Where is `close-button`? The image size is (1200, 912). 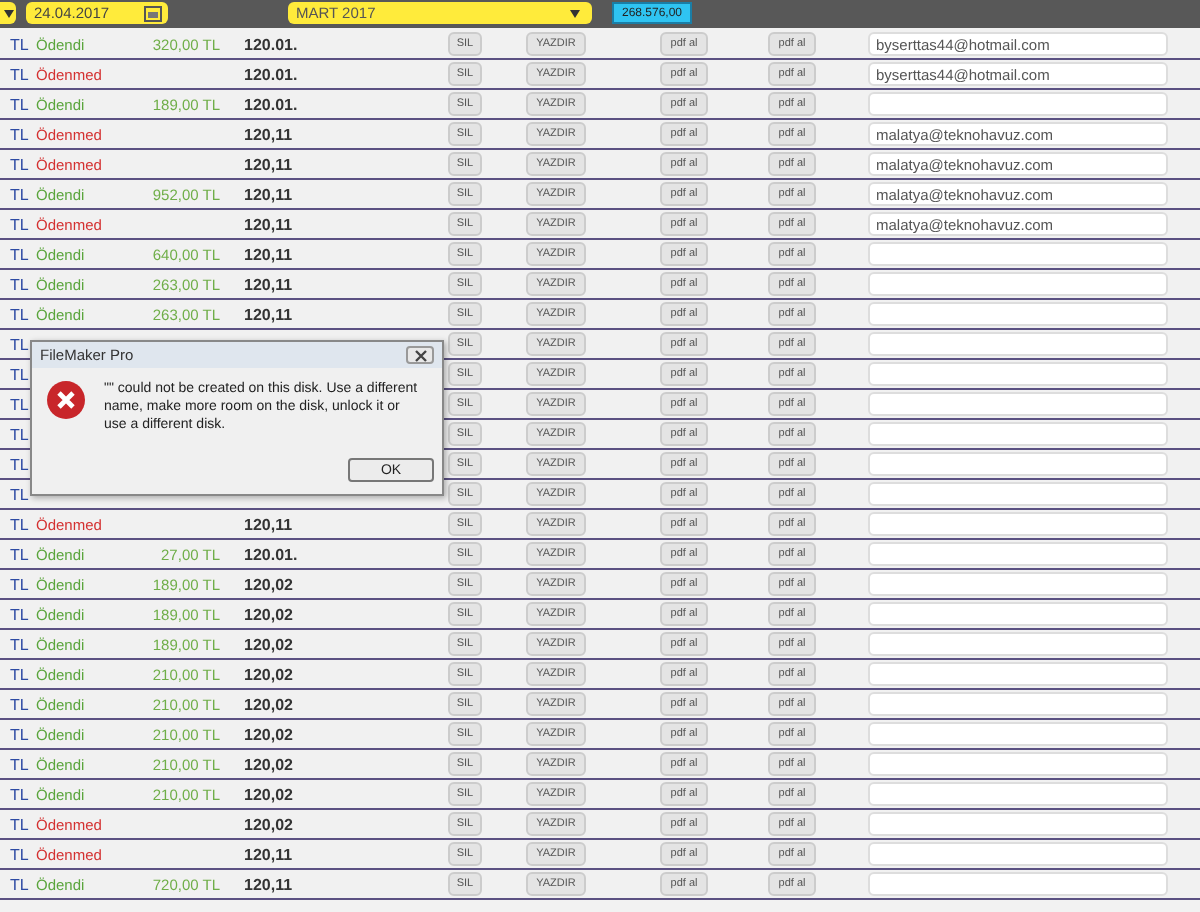
close-button is located at coordinates (420, 355).